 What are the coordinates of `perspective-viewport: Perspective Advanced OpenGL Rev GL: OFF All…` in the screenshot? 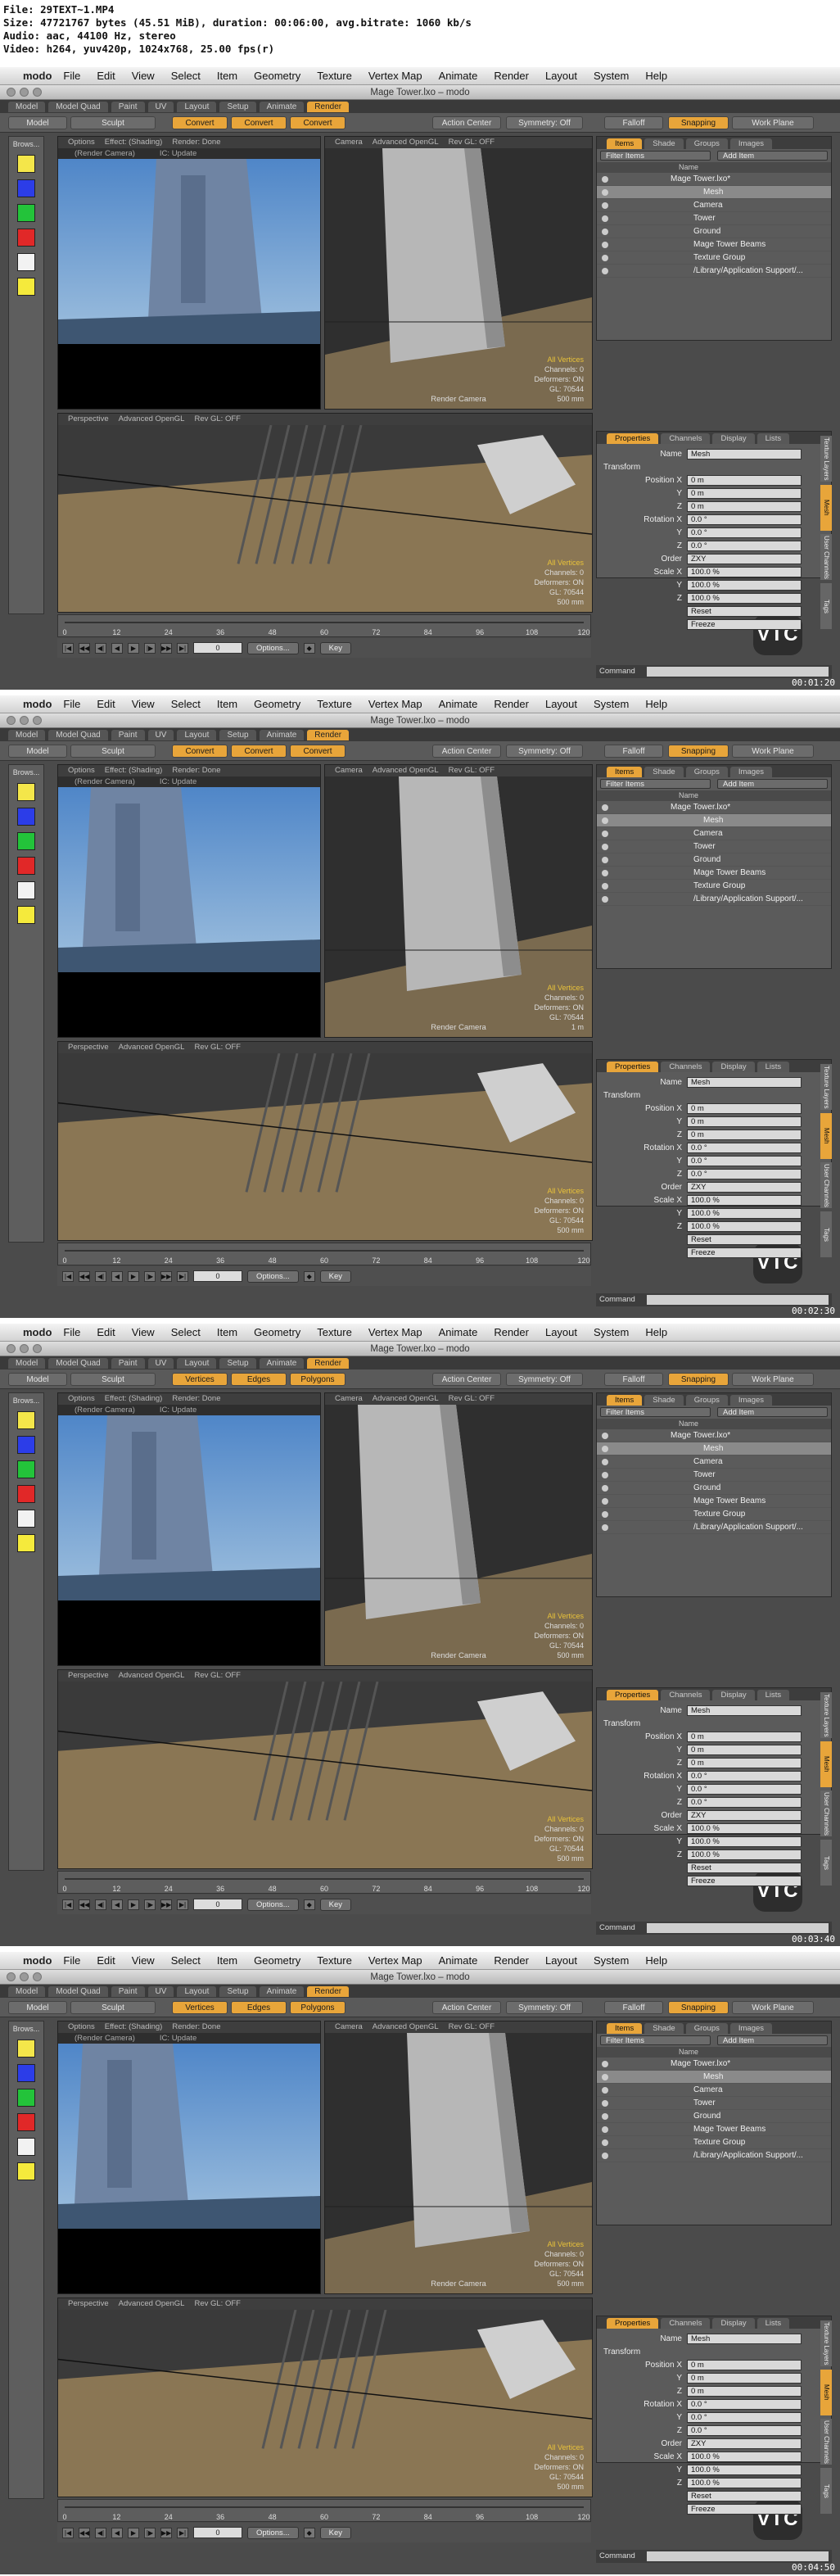 It's located at (325, 1141).